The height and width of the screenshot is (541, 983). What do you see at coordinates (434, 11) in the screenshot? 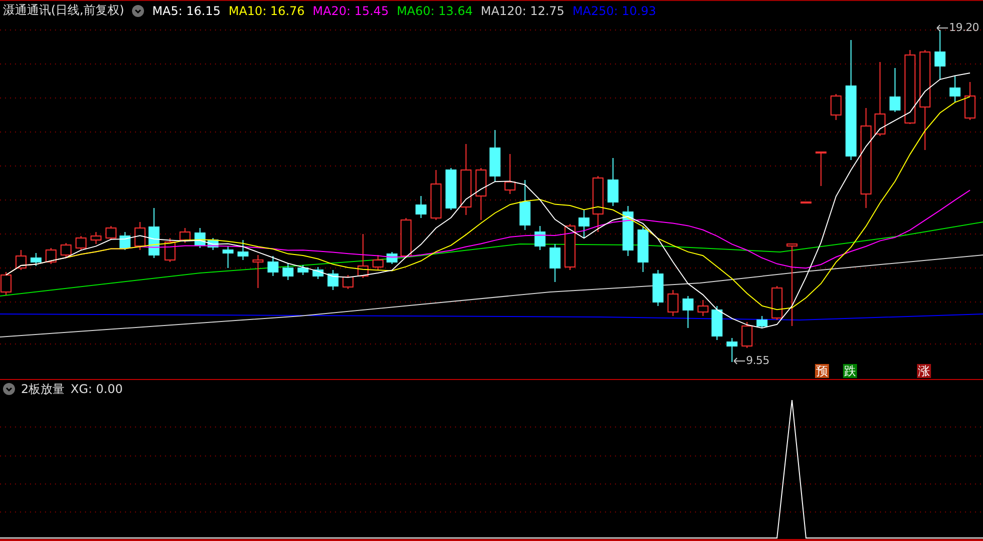
I see `indicator-value: MA60: 13.64` at bounding box center [434, 11].